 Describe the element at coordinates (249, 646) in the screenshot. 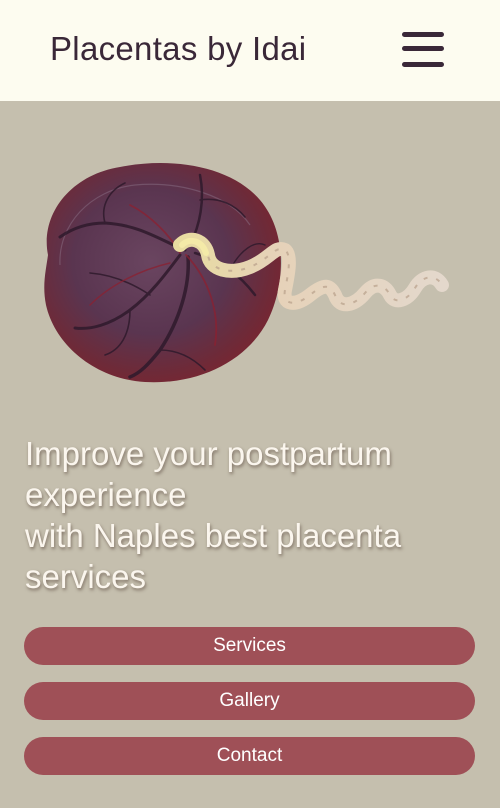

I see `services-button: Services` at that location.